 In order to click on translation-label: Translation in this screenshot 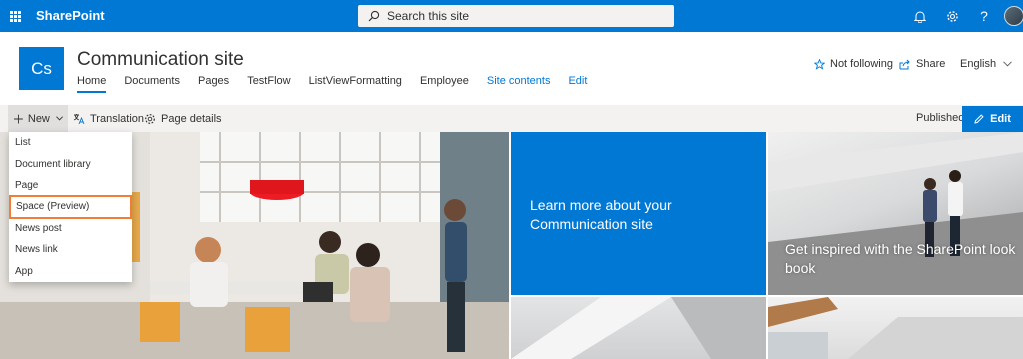, I will do `click(117, 118)`.